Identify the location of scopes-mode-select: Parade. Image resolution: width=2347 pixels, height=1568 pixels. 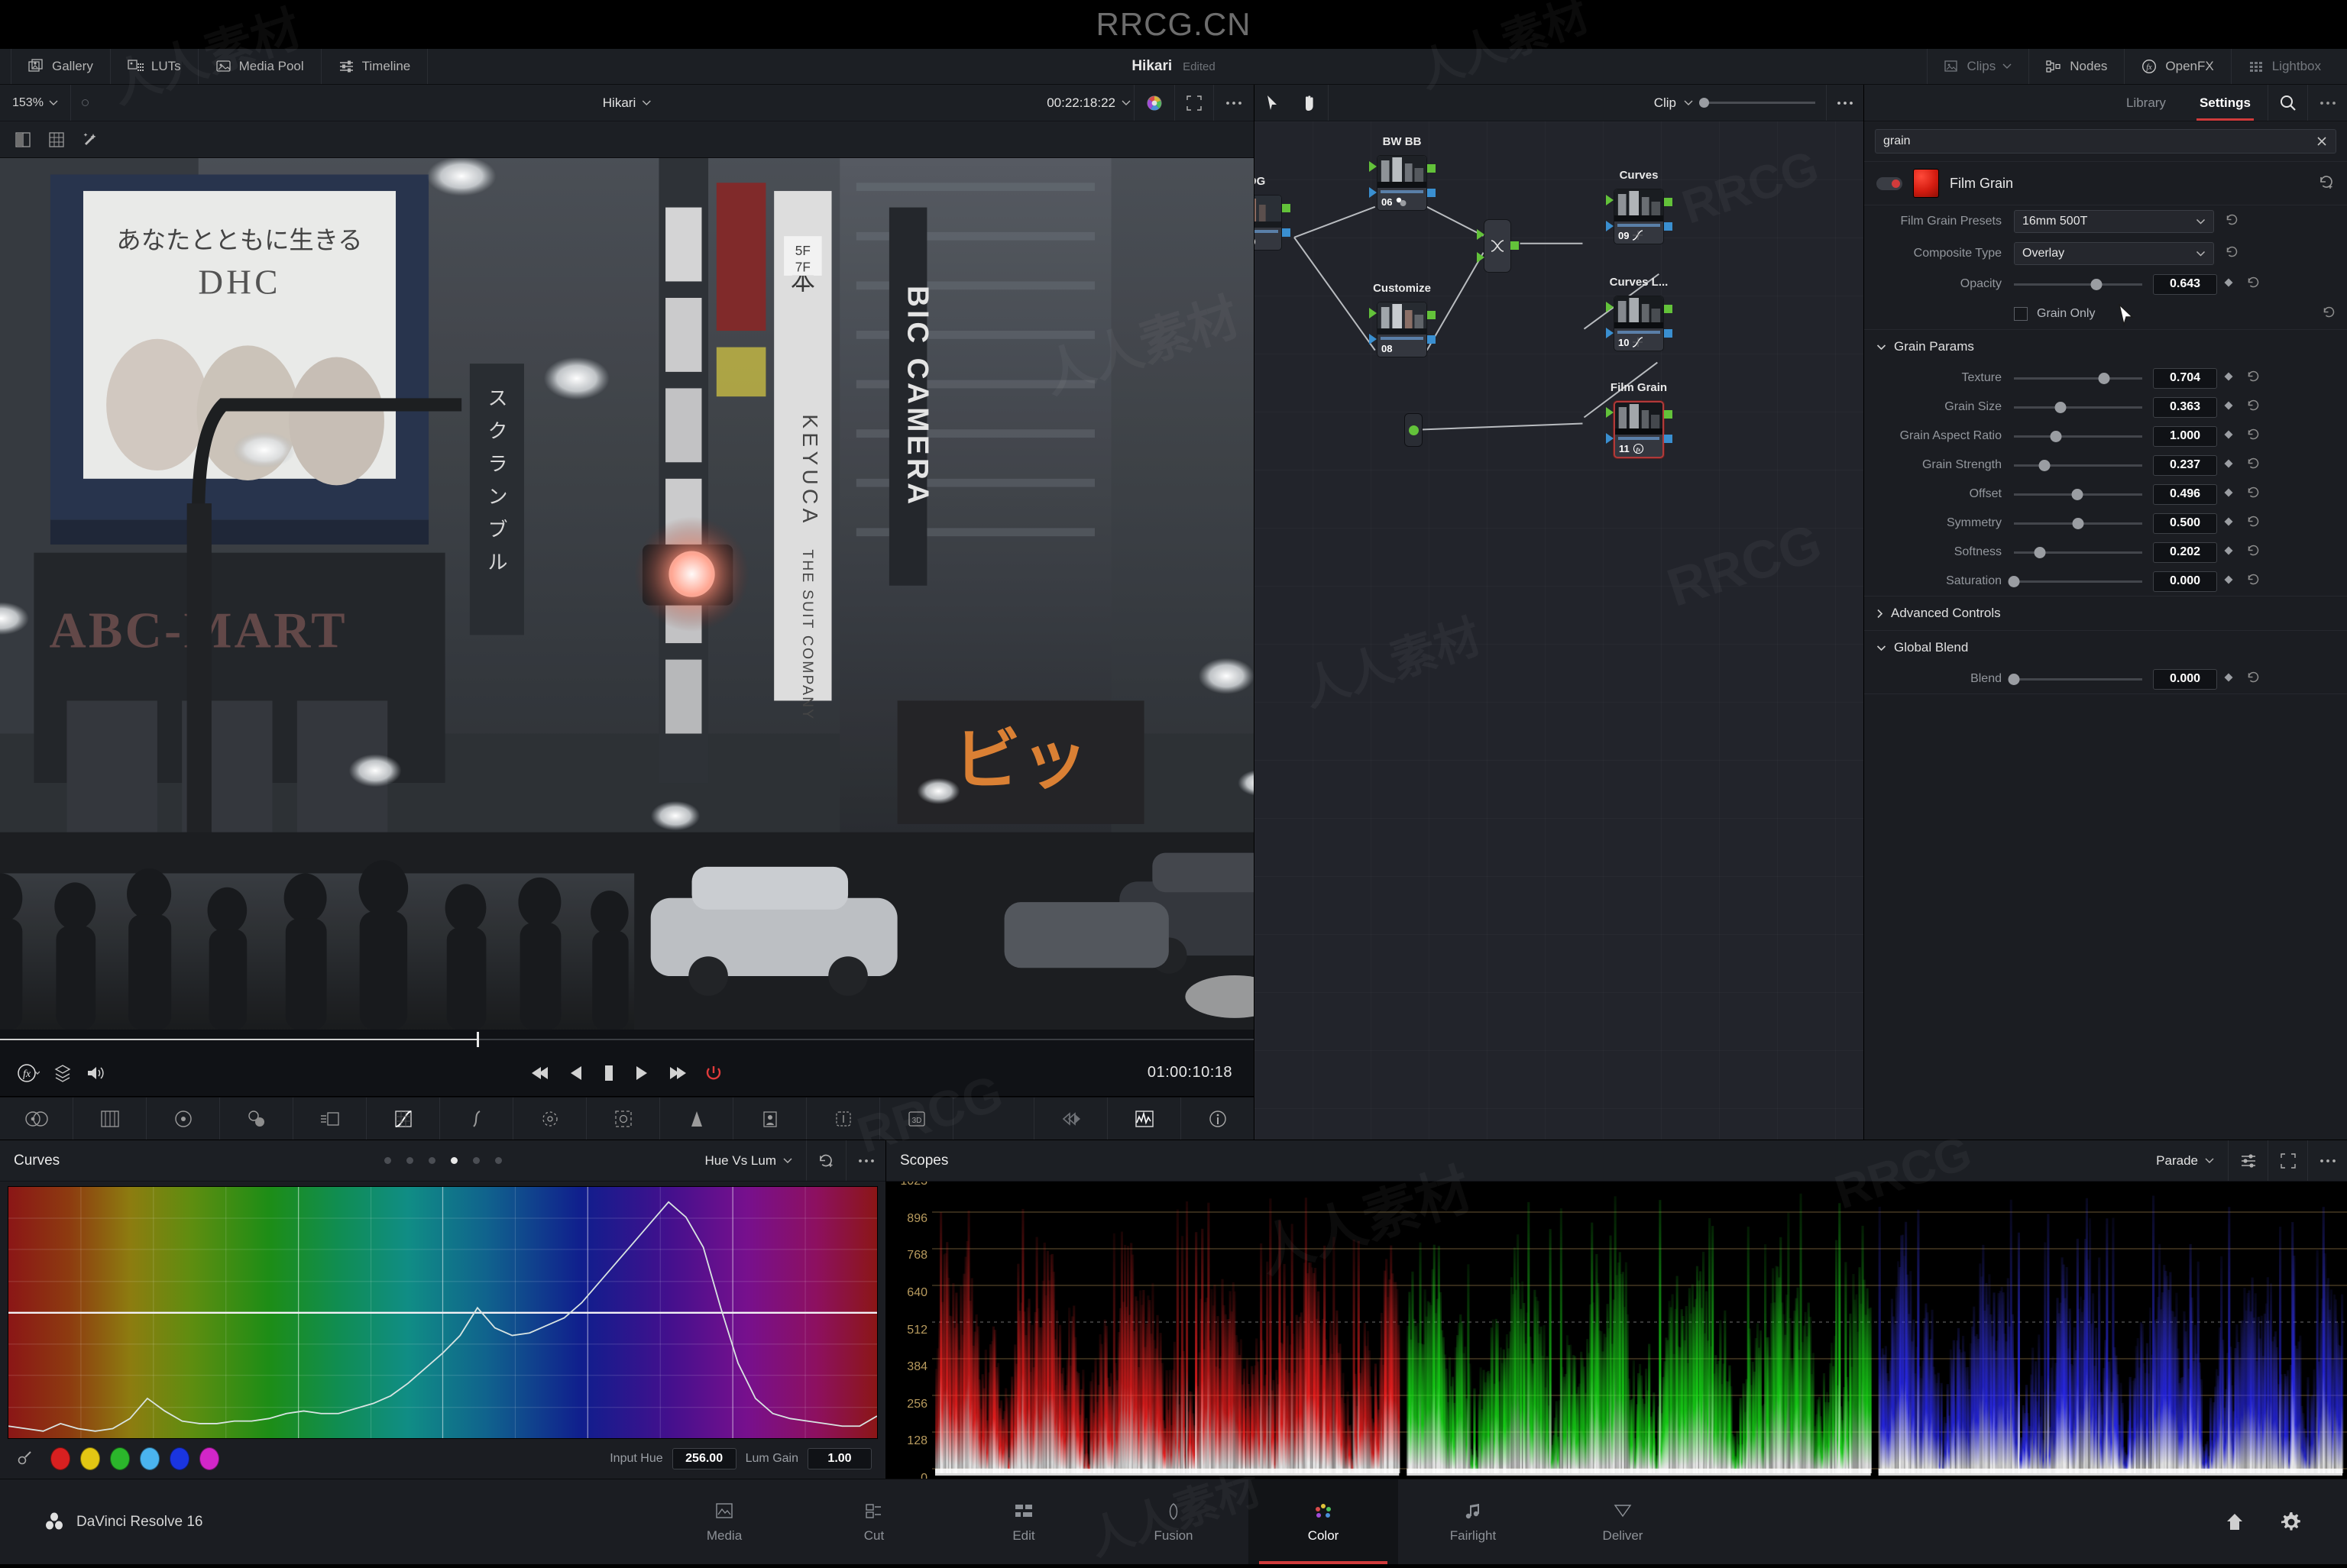
(2185, 1161).